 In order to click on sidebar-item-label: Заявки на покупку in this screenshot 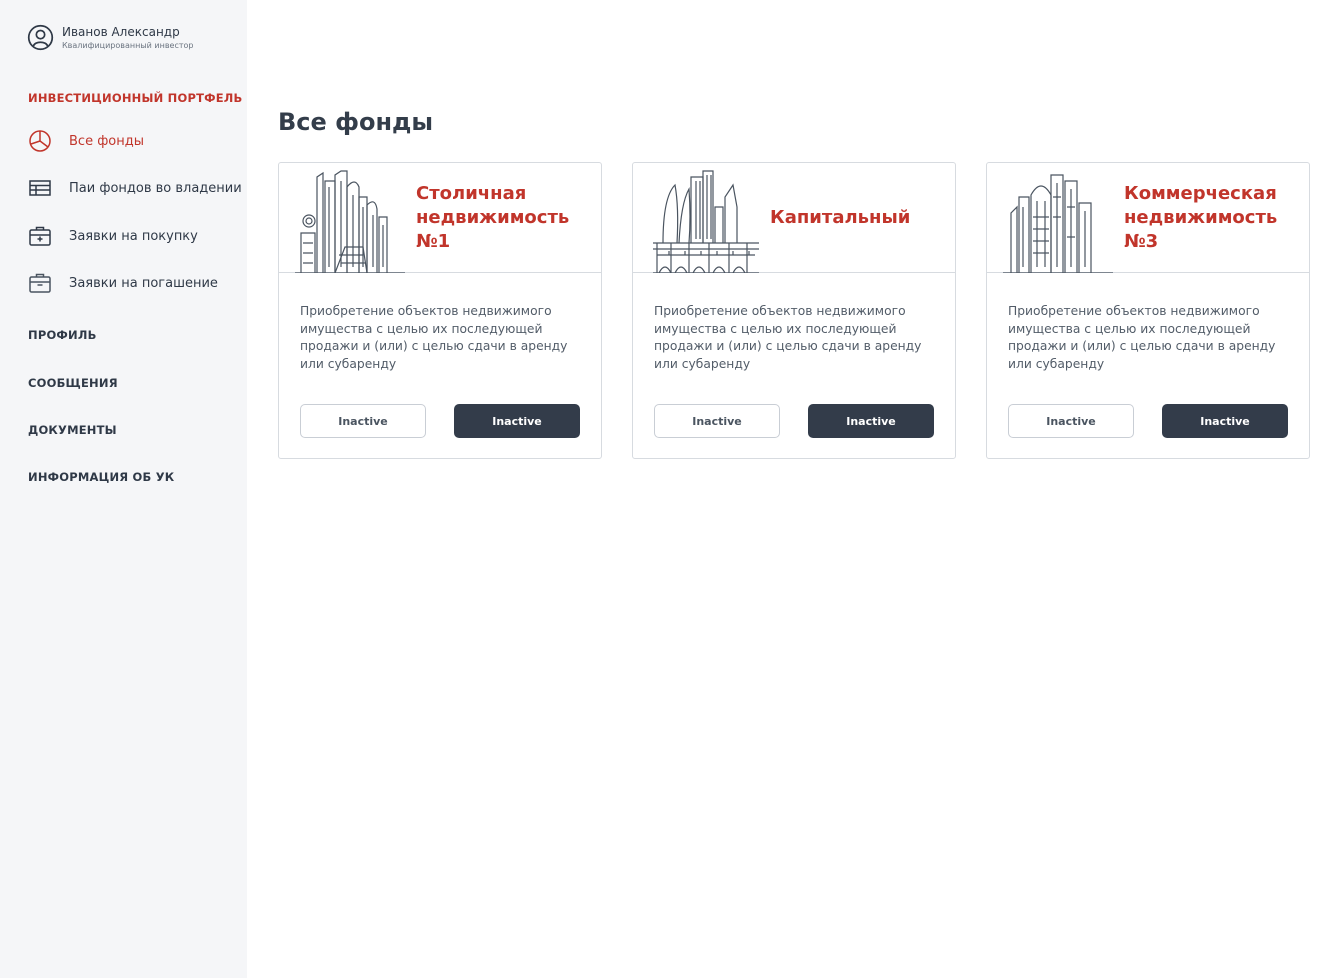, I will do `click(133, 236)`.